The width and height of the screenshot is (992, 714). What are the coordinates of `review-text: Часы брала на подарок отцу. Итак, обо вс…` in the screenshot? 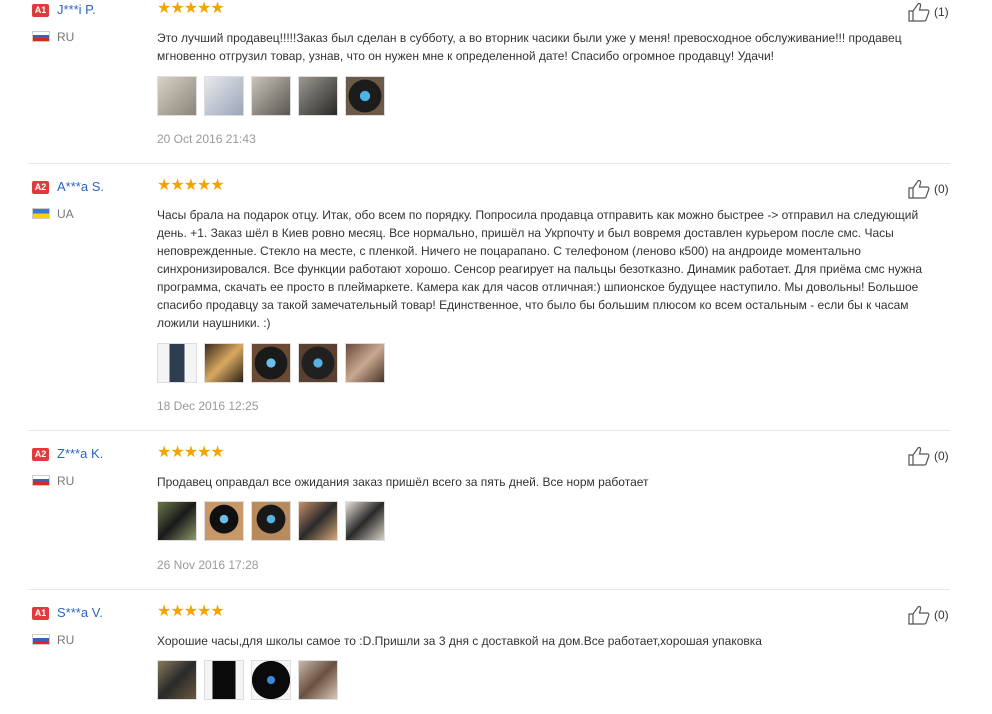 It's located at (540, 269).